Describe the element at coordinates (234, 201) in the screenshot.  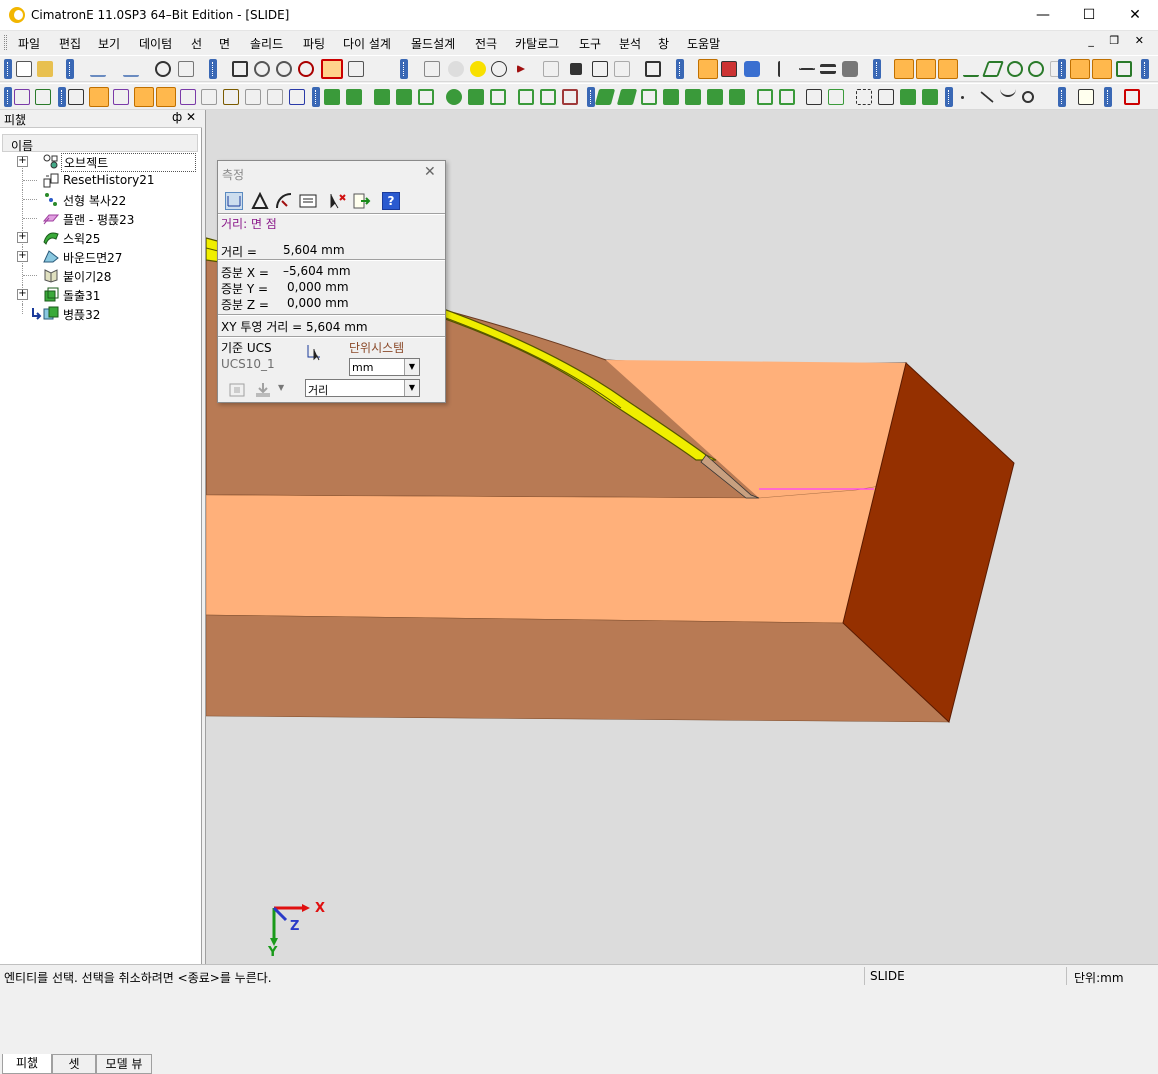
I see `measure-distance-icon` at that location.